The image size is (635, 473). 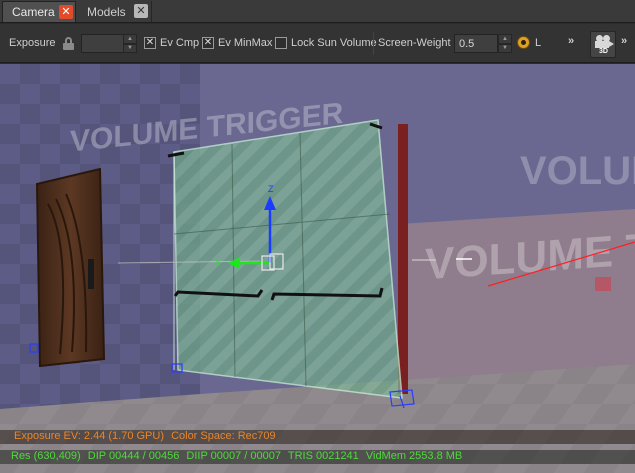 What do you see at coordinates (577, 171) in the screenshot?
I see `wall-text: VOLUME TRIGGER` at bounding box center [577, 171].